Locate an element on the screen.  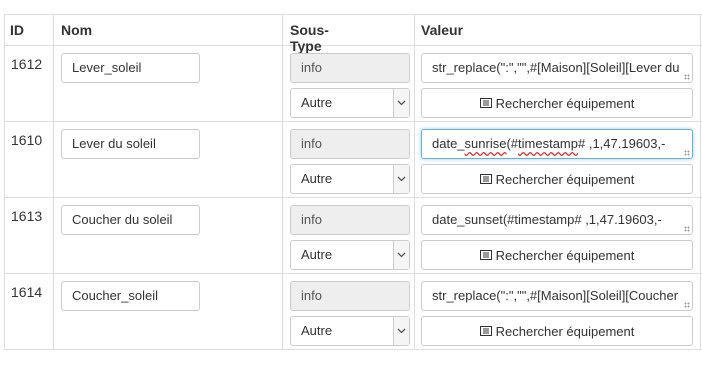
name-input: Coucher du soleil is located at coordinates (130, 220).